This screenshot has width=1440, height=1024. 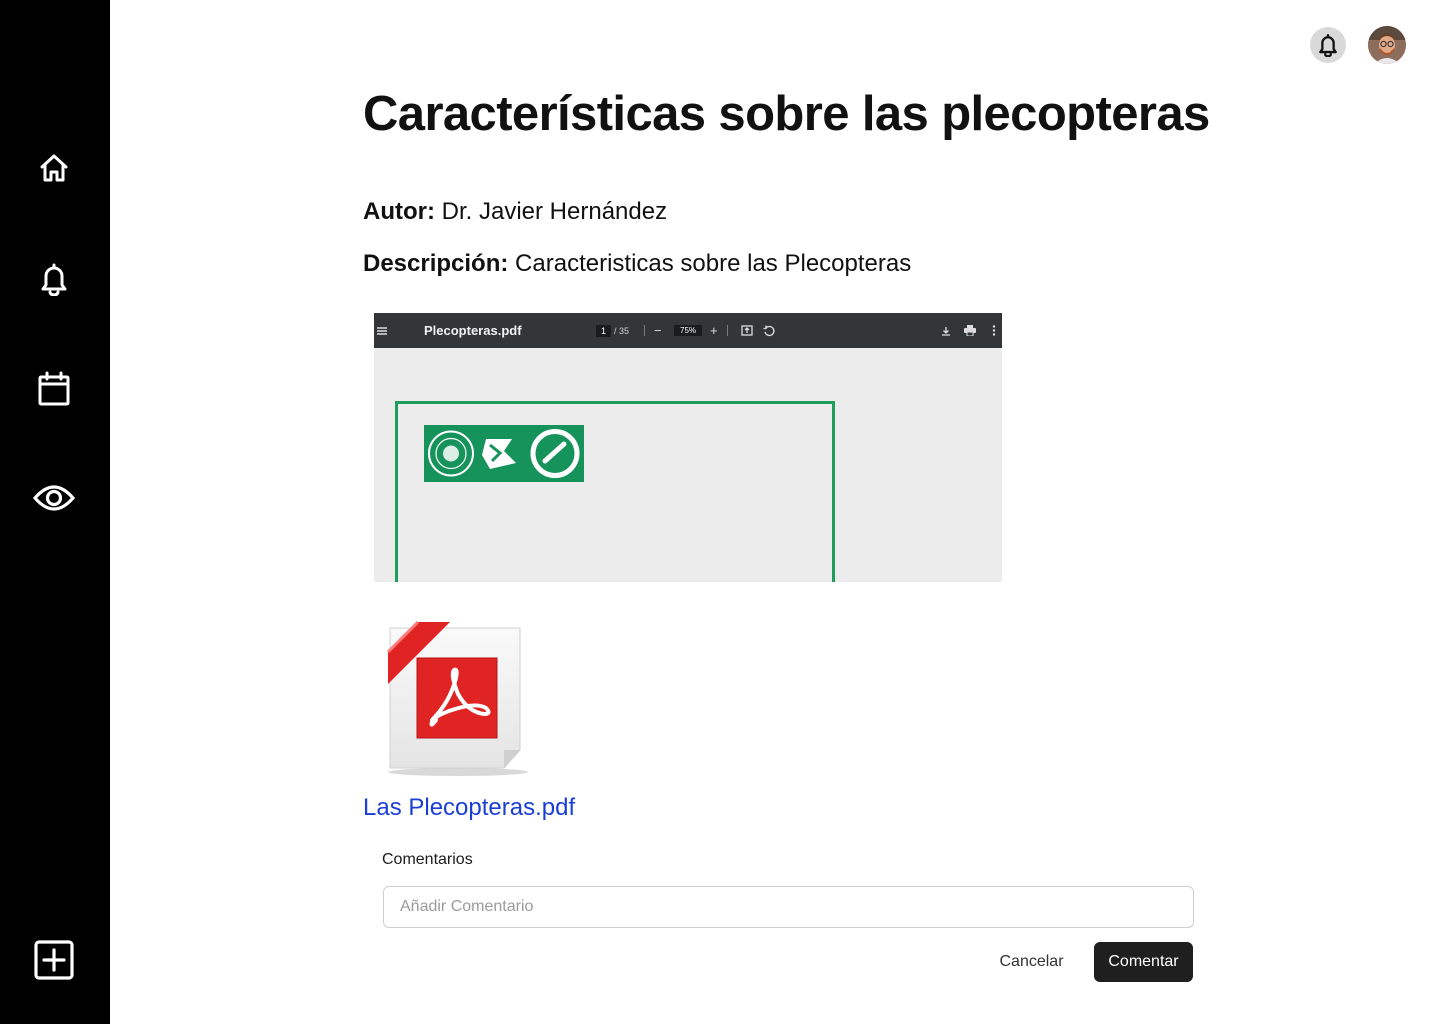 What do you see at coordinates (994, 330) in the screenshot?
I see `more-options-icon` at bounding box center [994, 330].